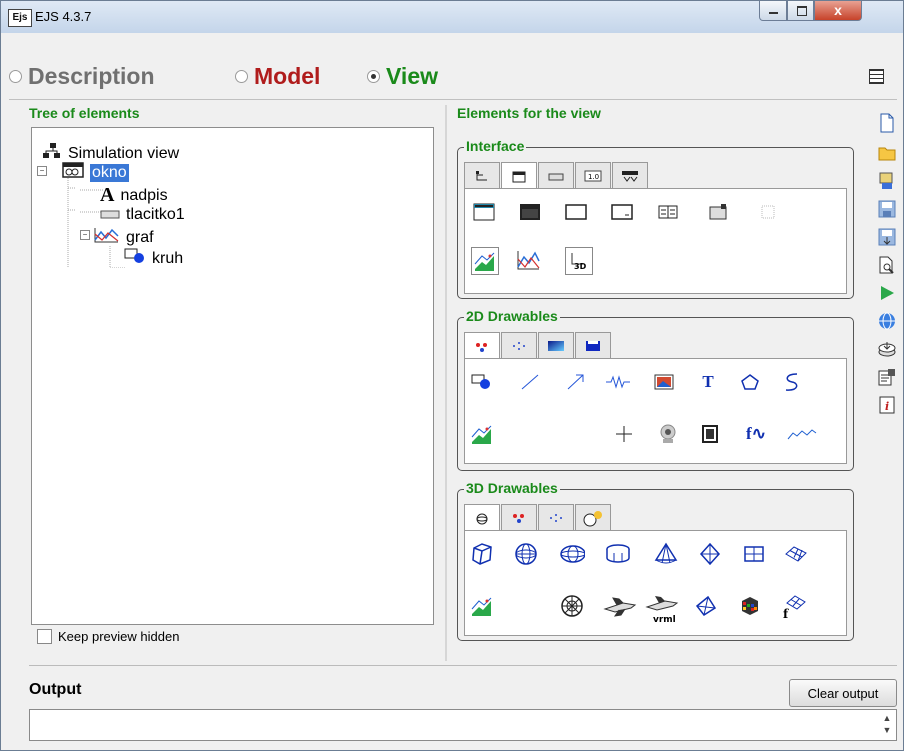 The width and height of the screenshot is (904, 751). I want to click on tree-node-label: tlacitko1, so click(155, 214).